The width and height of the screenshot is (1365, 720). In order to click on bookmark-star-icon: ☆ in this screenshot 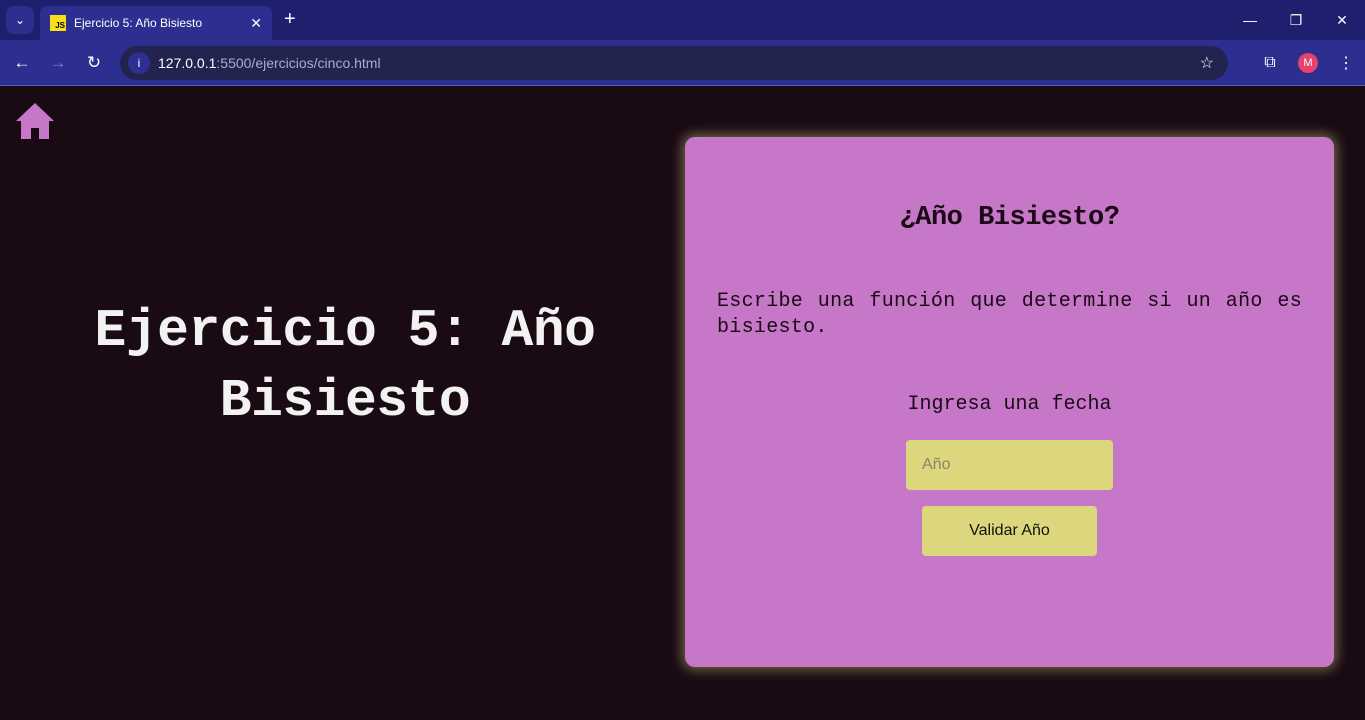, I will do `click(1207, 63)`.